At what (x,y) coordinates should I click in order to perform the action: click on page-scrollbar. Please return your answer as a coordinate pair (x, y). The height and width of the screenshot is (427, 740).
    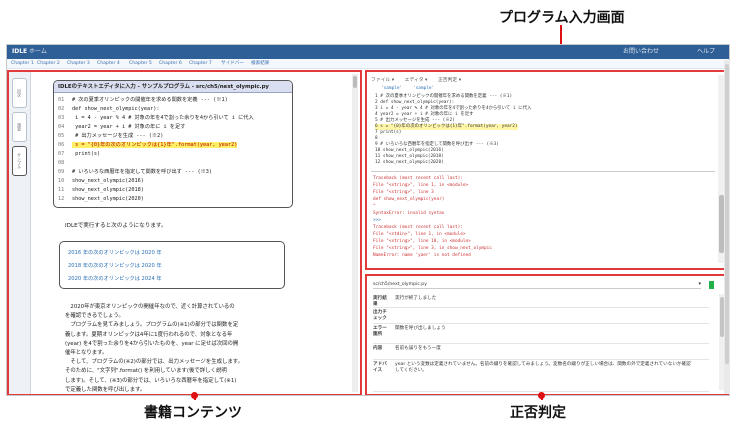
    Looking at the image, I should click on (727, 227).